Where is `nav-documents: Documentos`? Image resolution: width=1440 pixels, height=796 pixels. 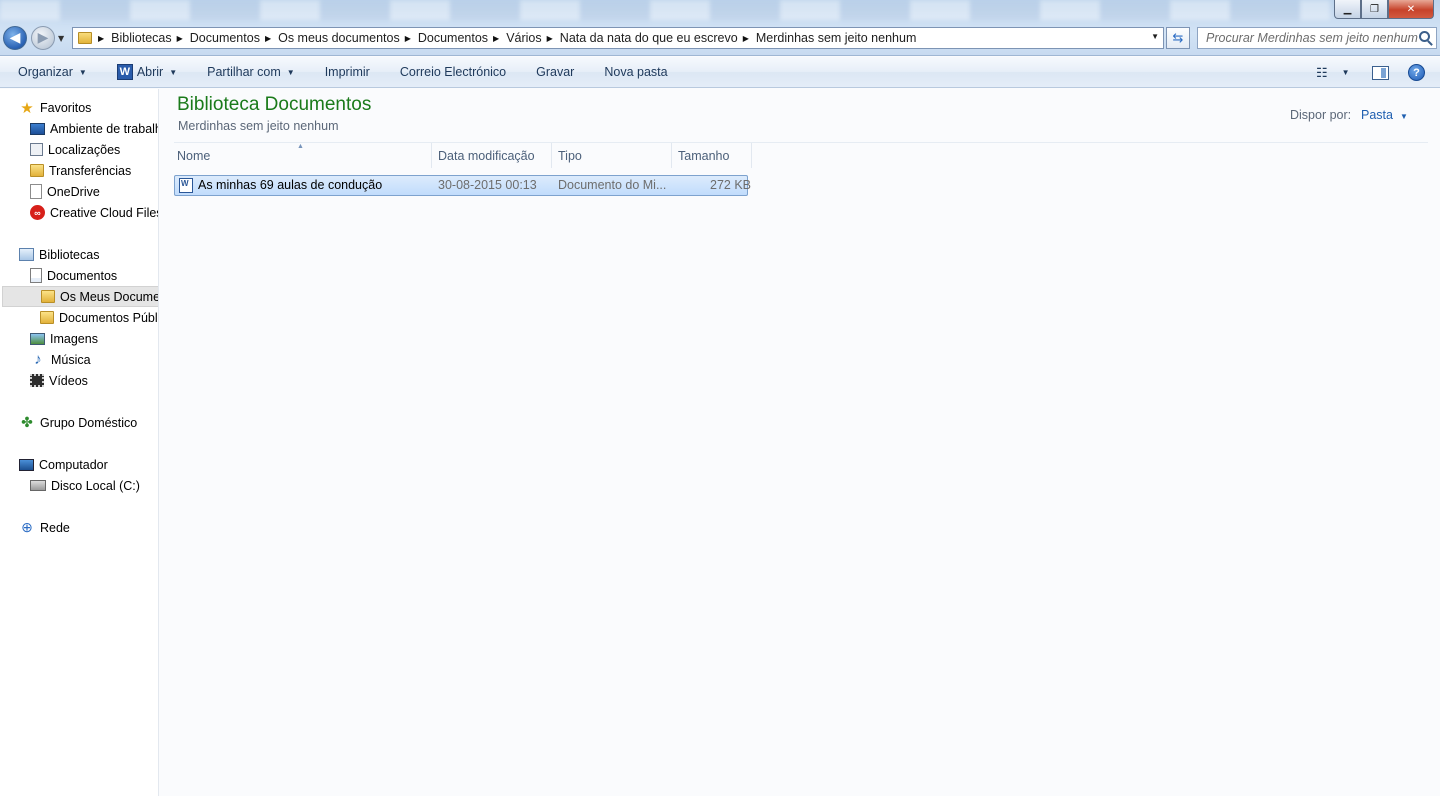
nav-documents: Documentos is located at coordinates (73, 275).